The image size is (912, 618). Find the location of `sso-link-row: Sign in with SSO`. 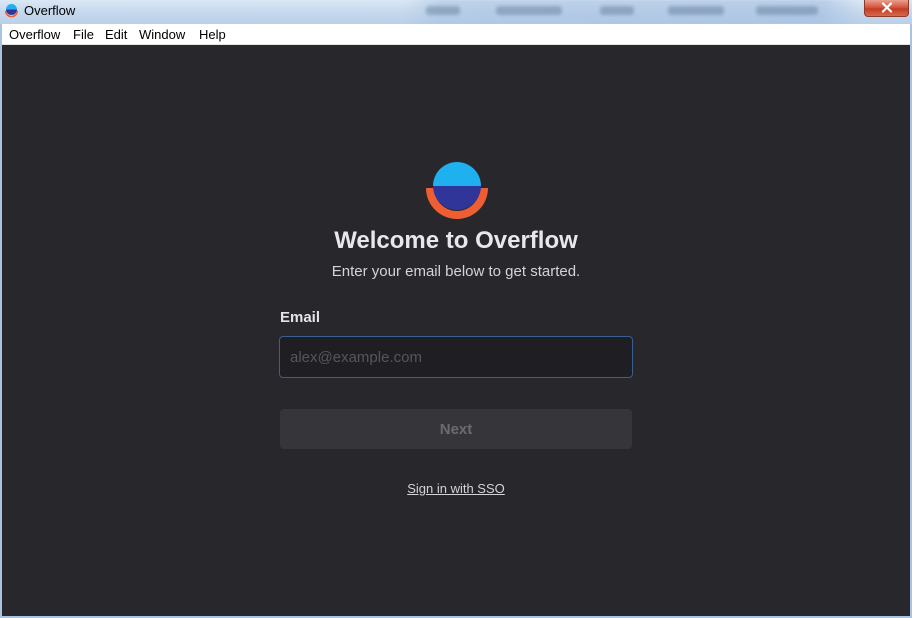

sso-link-row: Sign in with SSO is located at coordinates (456, 489).